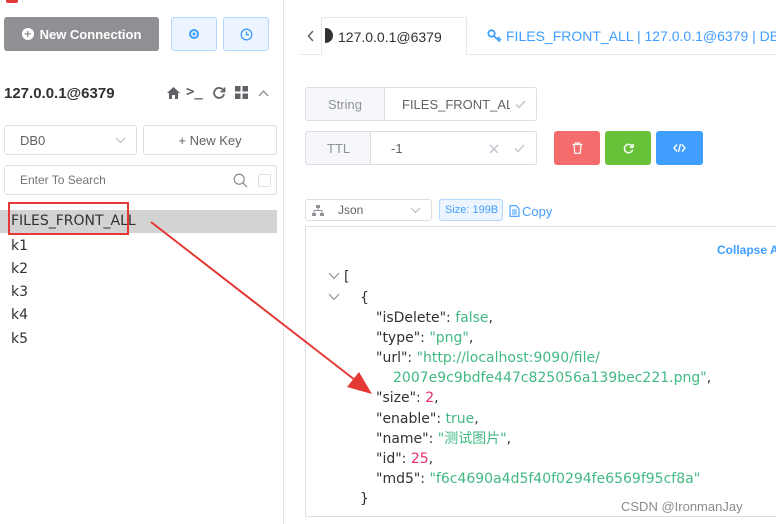 The height and width of the screenshot is (524, 776). Describe the element at coordinates (261, 307) in the screenshot. I see `annotation-arrow` at that location.